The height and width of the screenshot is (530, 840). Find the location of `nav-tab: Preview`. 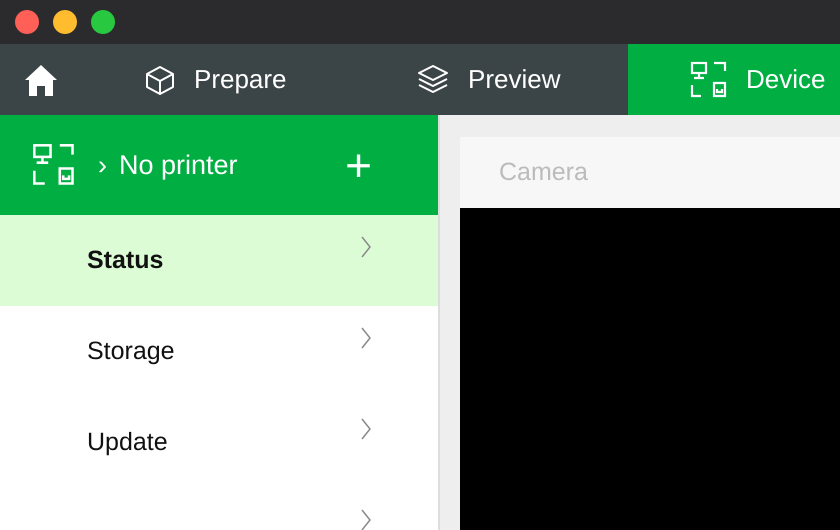

nav-tab: Preview is located at coordinates (481, 79).